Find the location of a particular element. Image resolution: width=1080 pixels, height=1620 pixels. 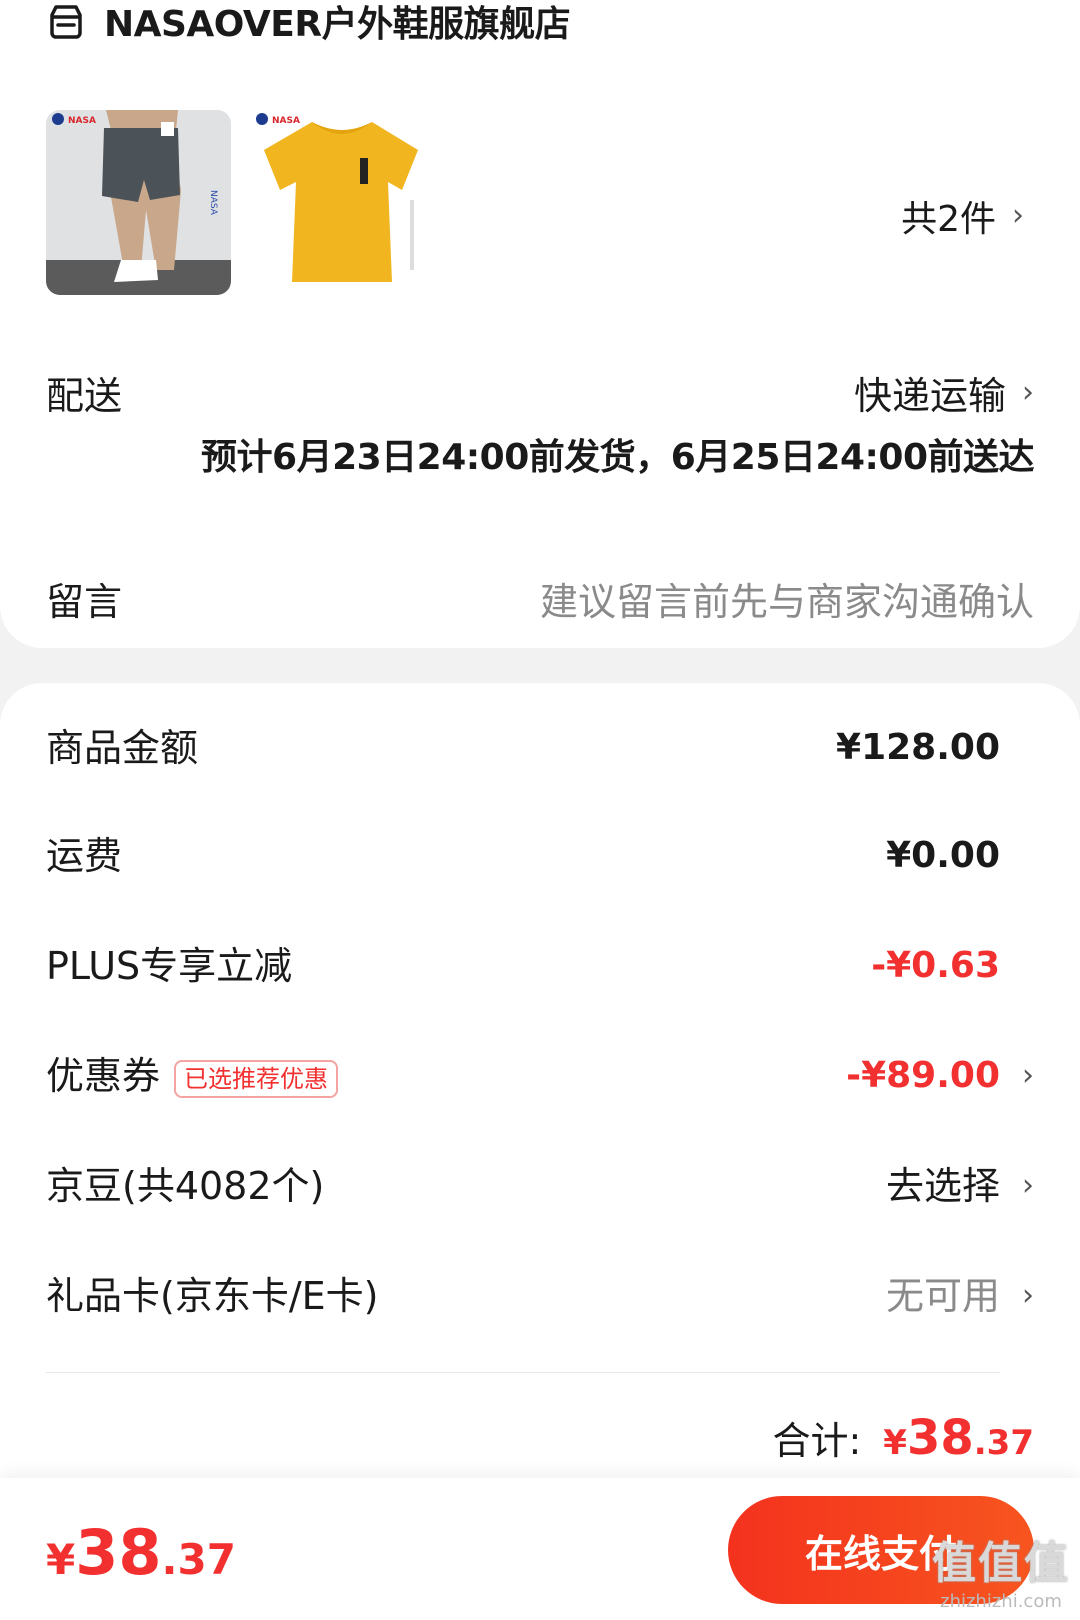

divider is located at coordinates (523, 1372).